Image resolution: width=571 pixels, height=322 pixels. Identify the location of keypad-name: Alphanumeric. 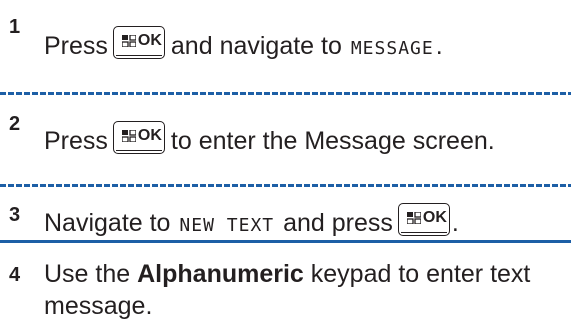
(220, 274).